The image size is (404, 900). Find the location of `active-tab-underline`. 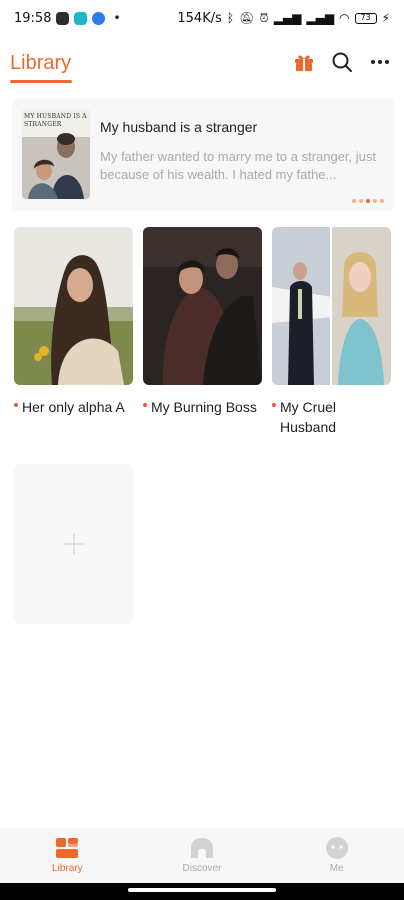

active-tab-underline is located at coordinates (41, 81).